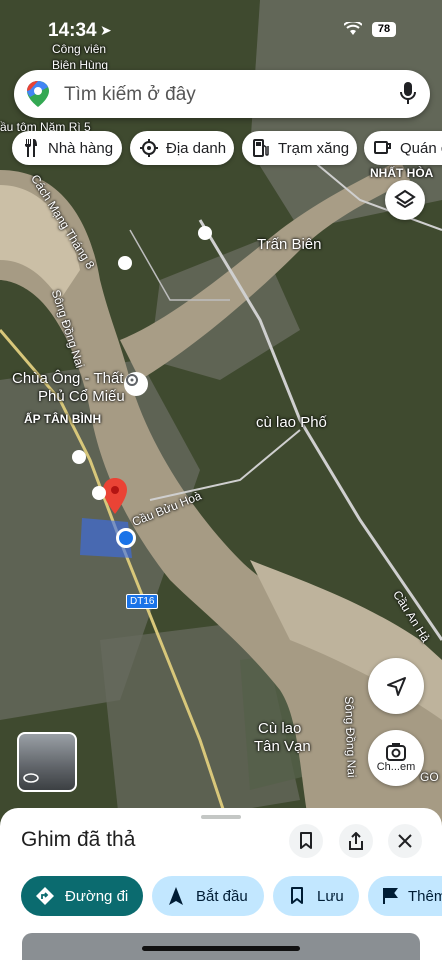 This screenshot has height=960, width=442. I want to click on map-label-hamlet: ẤP TÂN BÌNH, so click(63, 419).